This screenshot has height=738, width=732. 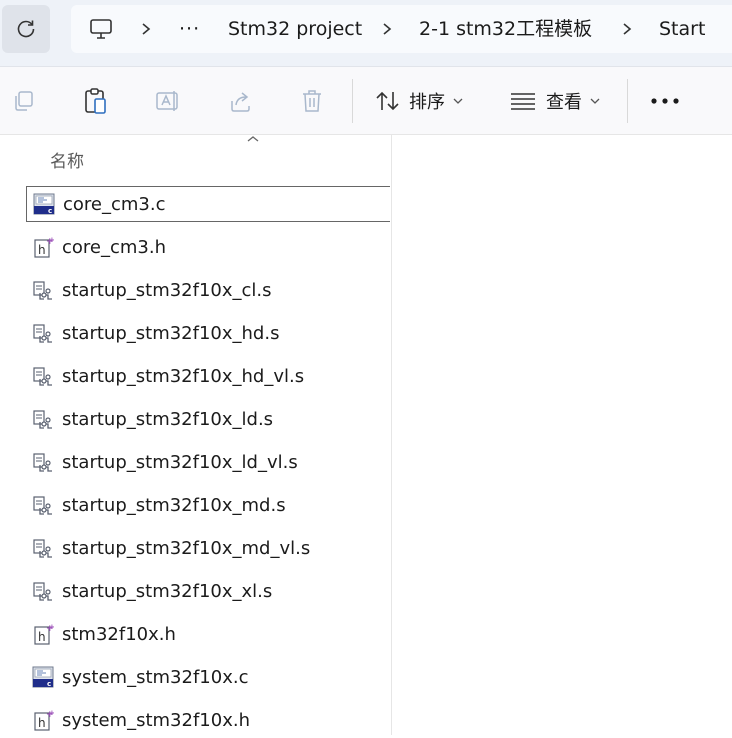 I want to click on file-row: h + + stm32f10x.h, so click(x=208, y=634).